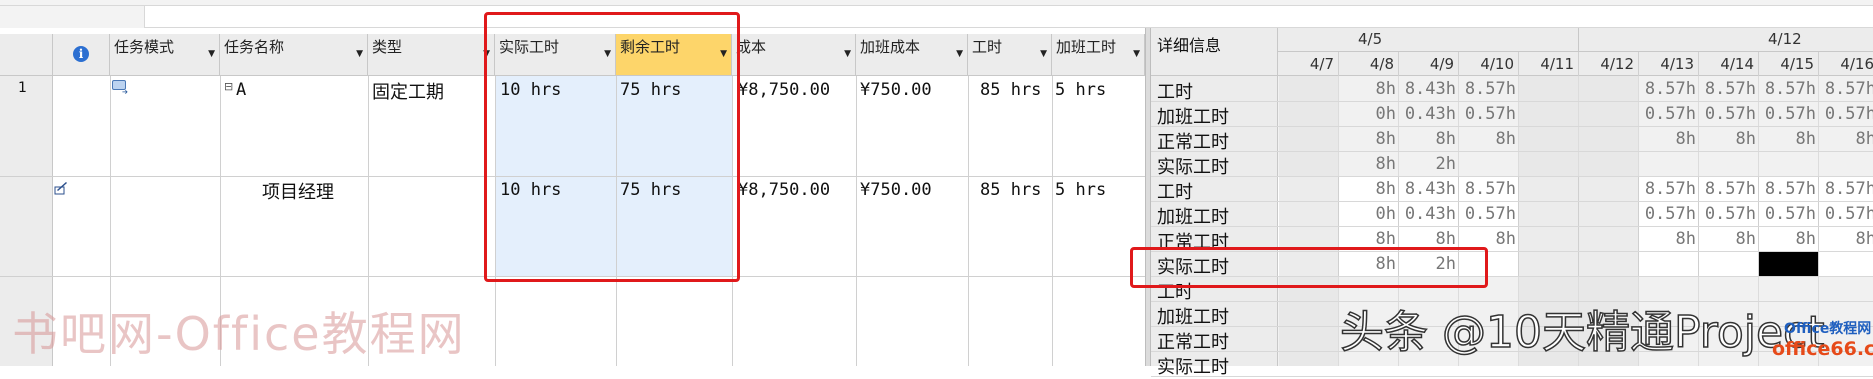 The height and width of the screenshot is (379, 1873). I want to click on details-header-label: 详细信息, so click(1189, 45).